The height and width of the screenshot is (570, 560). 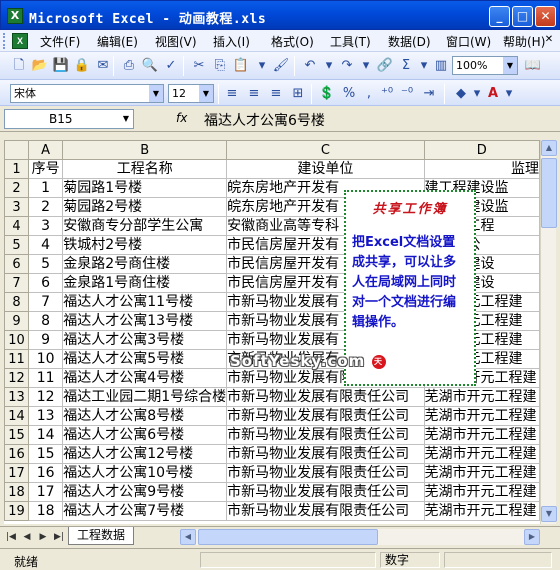 What do you see at coordinates (16, 473) in the screenshot?
I see `row-header: 17` at bounding box center [16, 473].